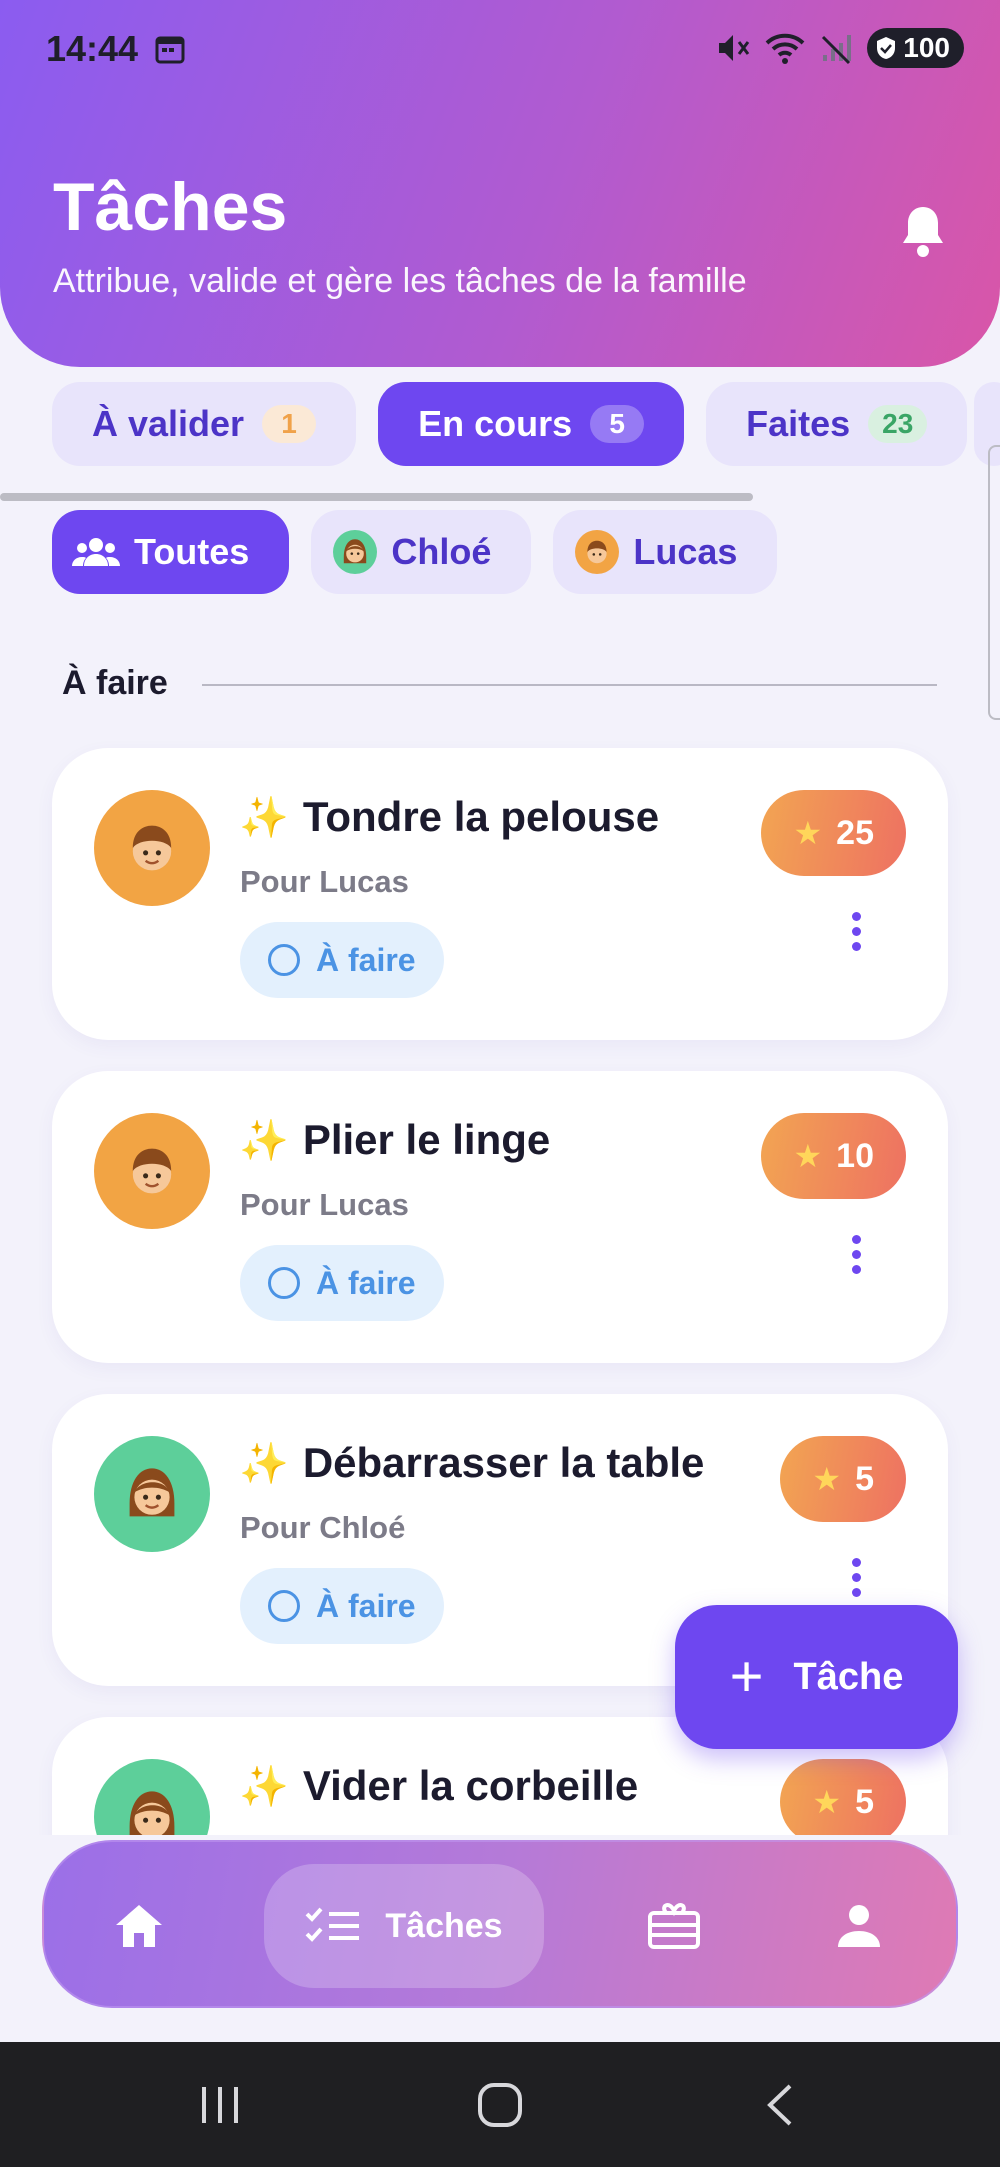 The height and width of the screenshot is (2167, 1000). I want to click on tab-count-badge: 5, so click(617, 424).